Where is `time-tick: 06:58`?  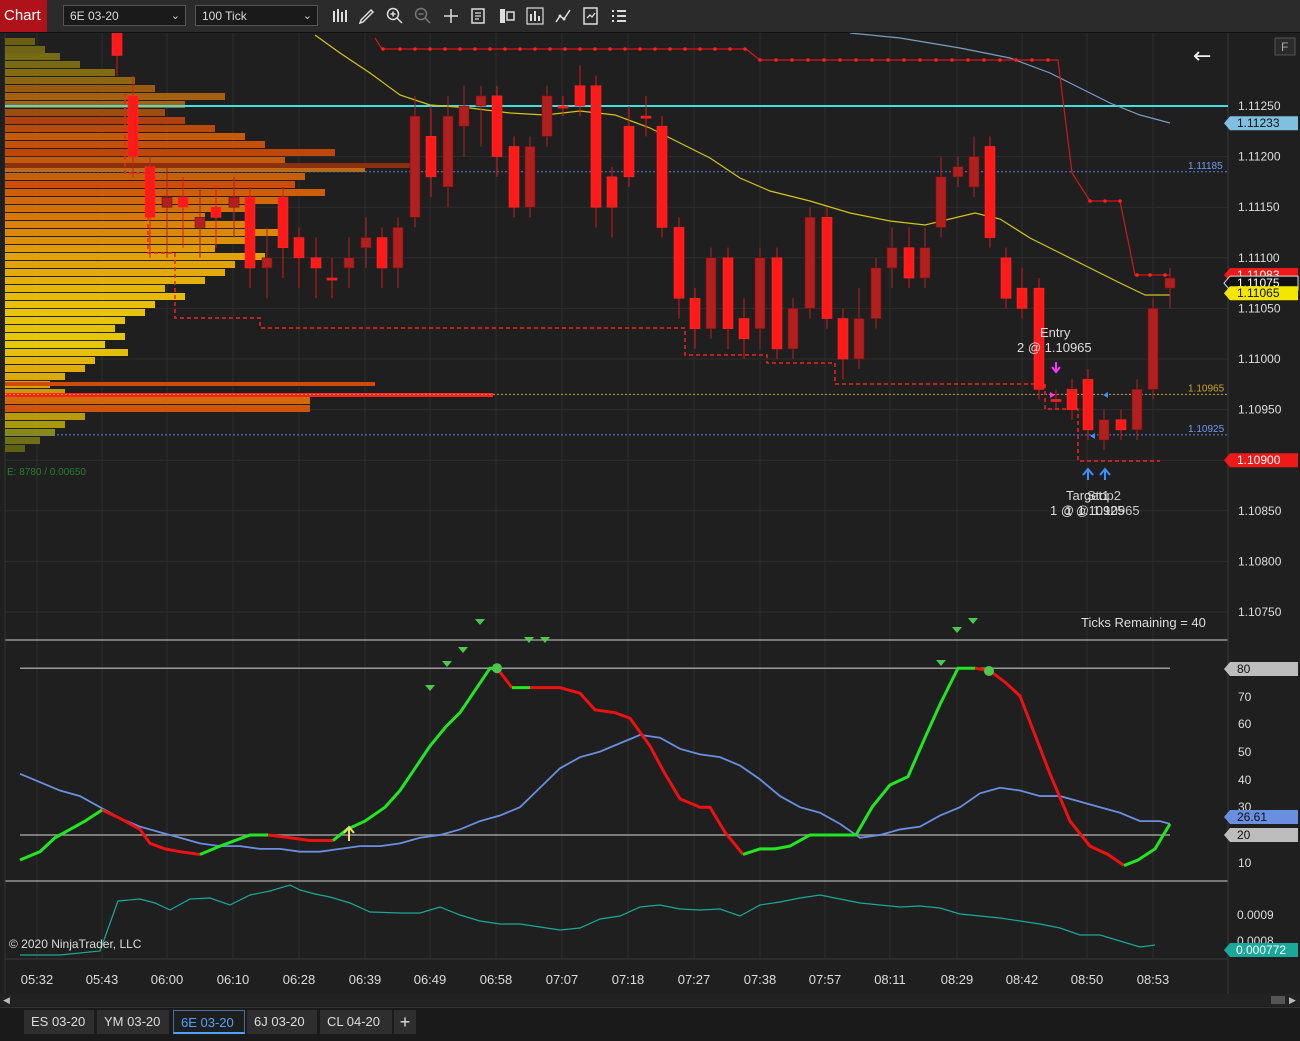 time-tick: 06:58 is located at coordinates (496, 979).